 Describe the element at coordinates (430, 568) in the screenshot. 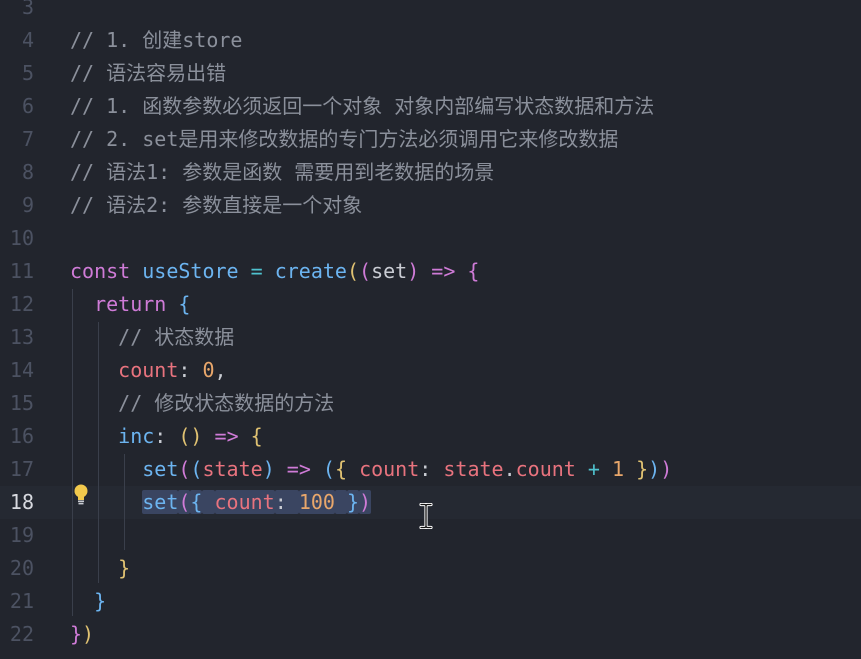

I see `code-line: 20 }` at that location.